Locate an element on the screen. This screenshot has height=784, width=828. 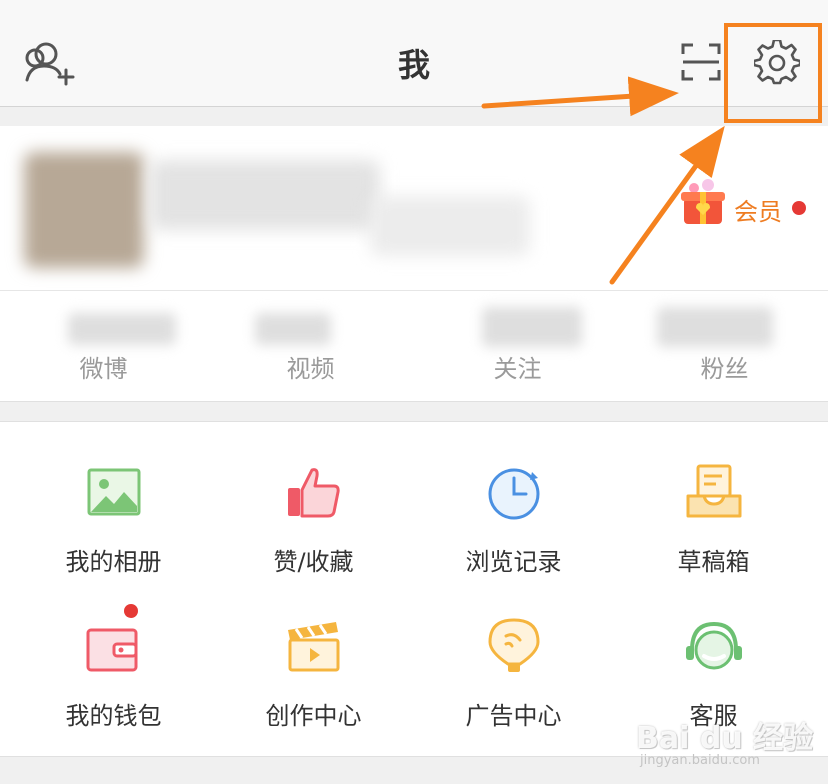
grid-item-likes: 赞/收藏 is located at coordinates (313, 502).